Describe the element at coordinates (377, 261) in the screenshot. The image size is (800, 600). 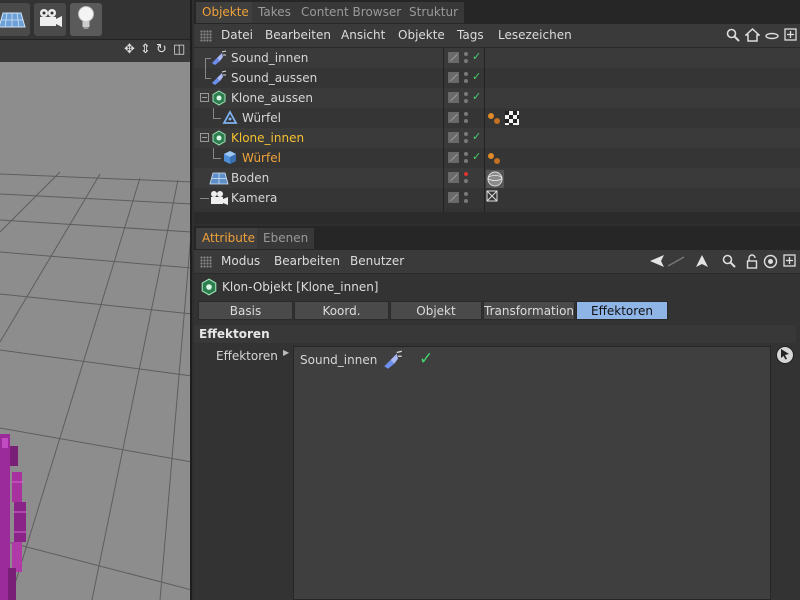
I see `menu-benutzer: Benutzer` at that location.